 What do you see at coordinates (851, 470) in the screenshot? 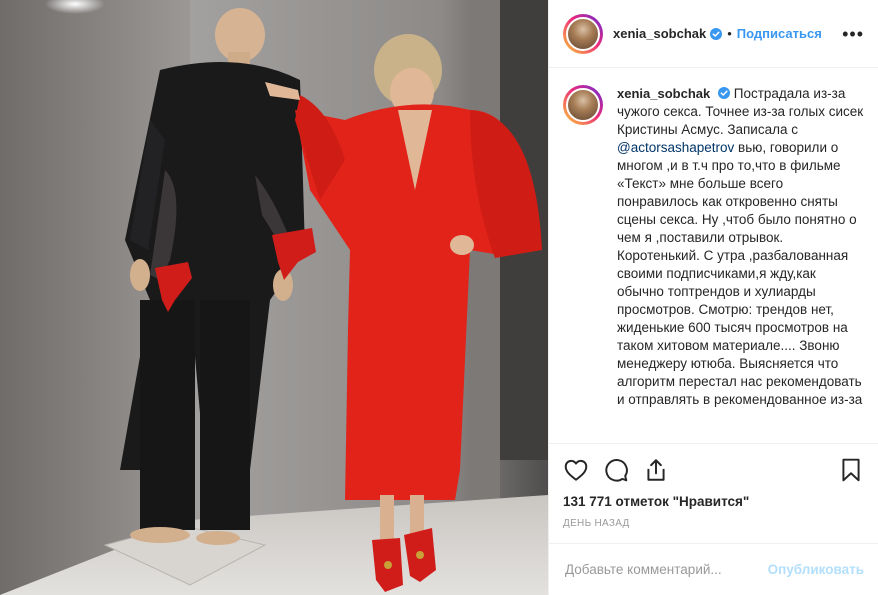
I see `save-bookmark-icon` at bounding box center [851, 470].